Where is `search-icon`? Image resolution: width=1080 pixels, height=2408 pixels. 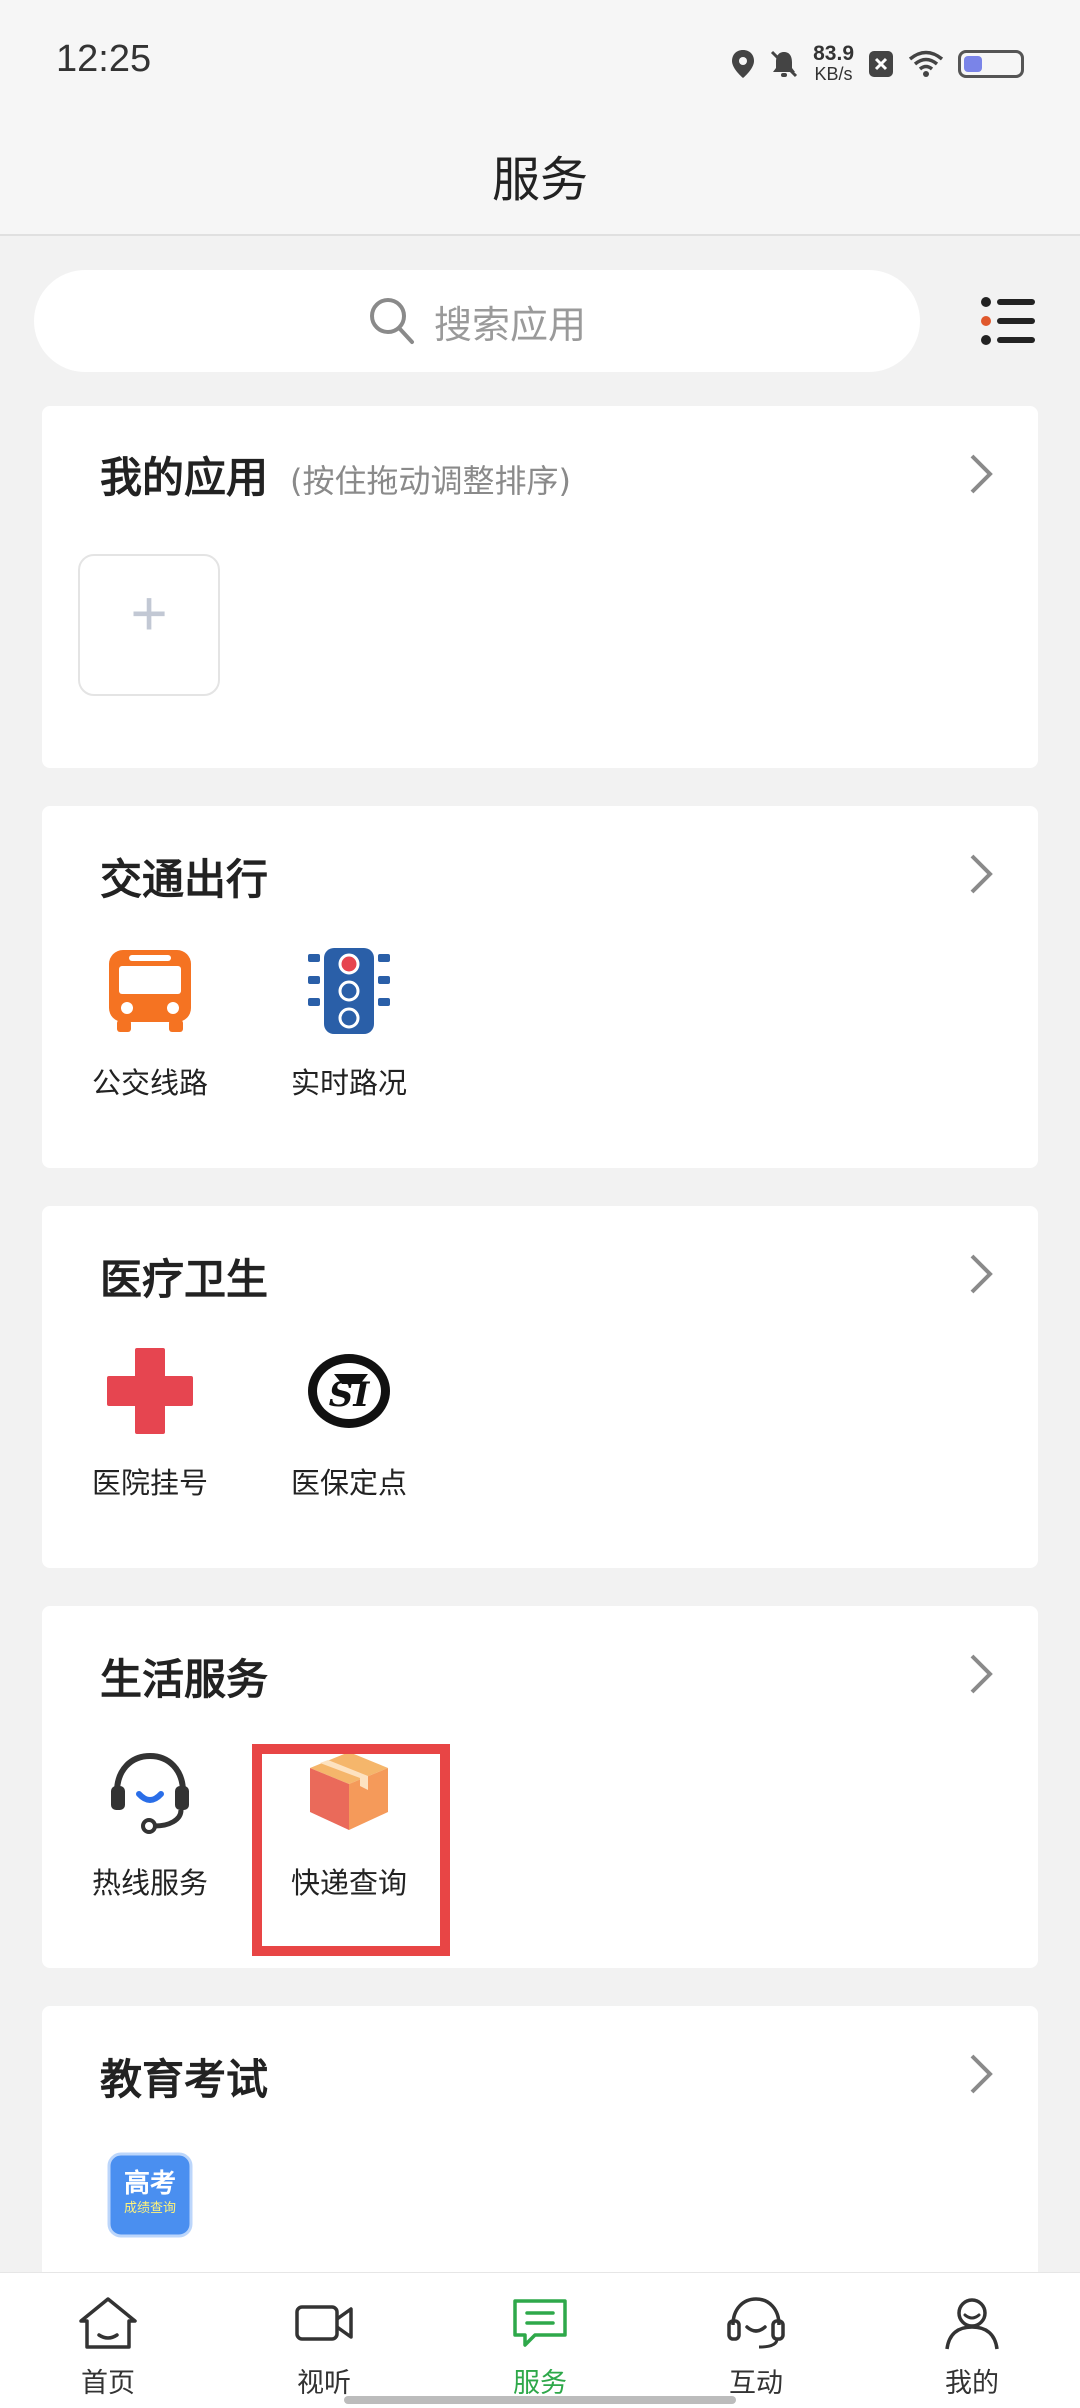
search-icon is located at coordinates (391, 321).